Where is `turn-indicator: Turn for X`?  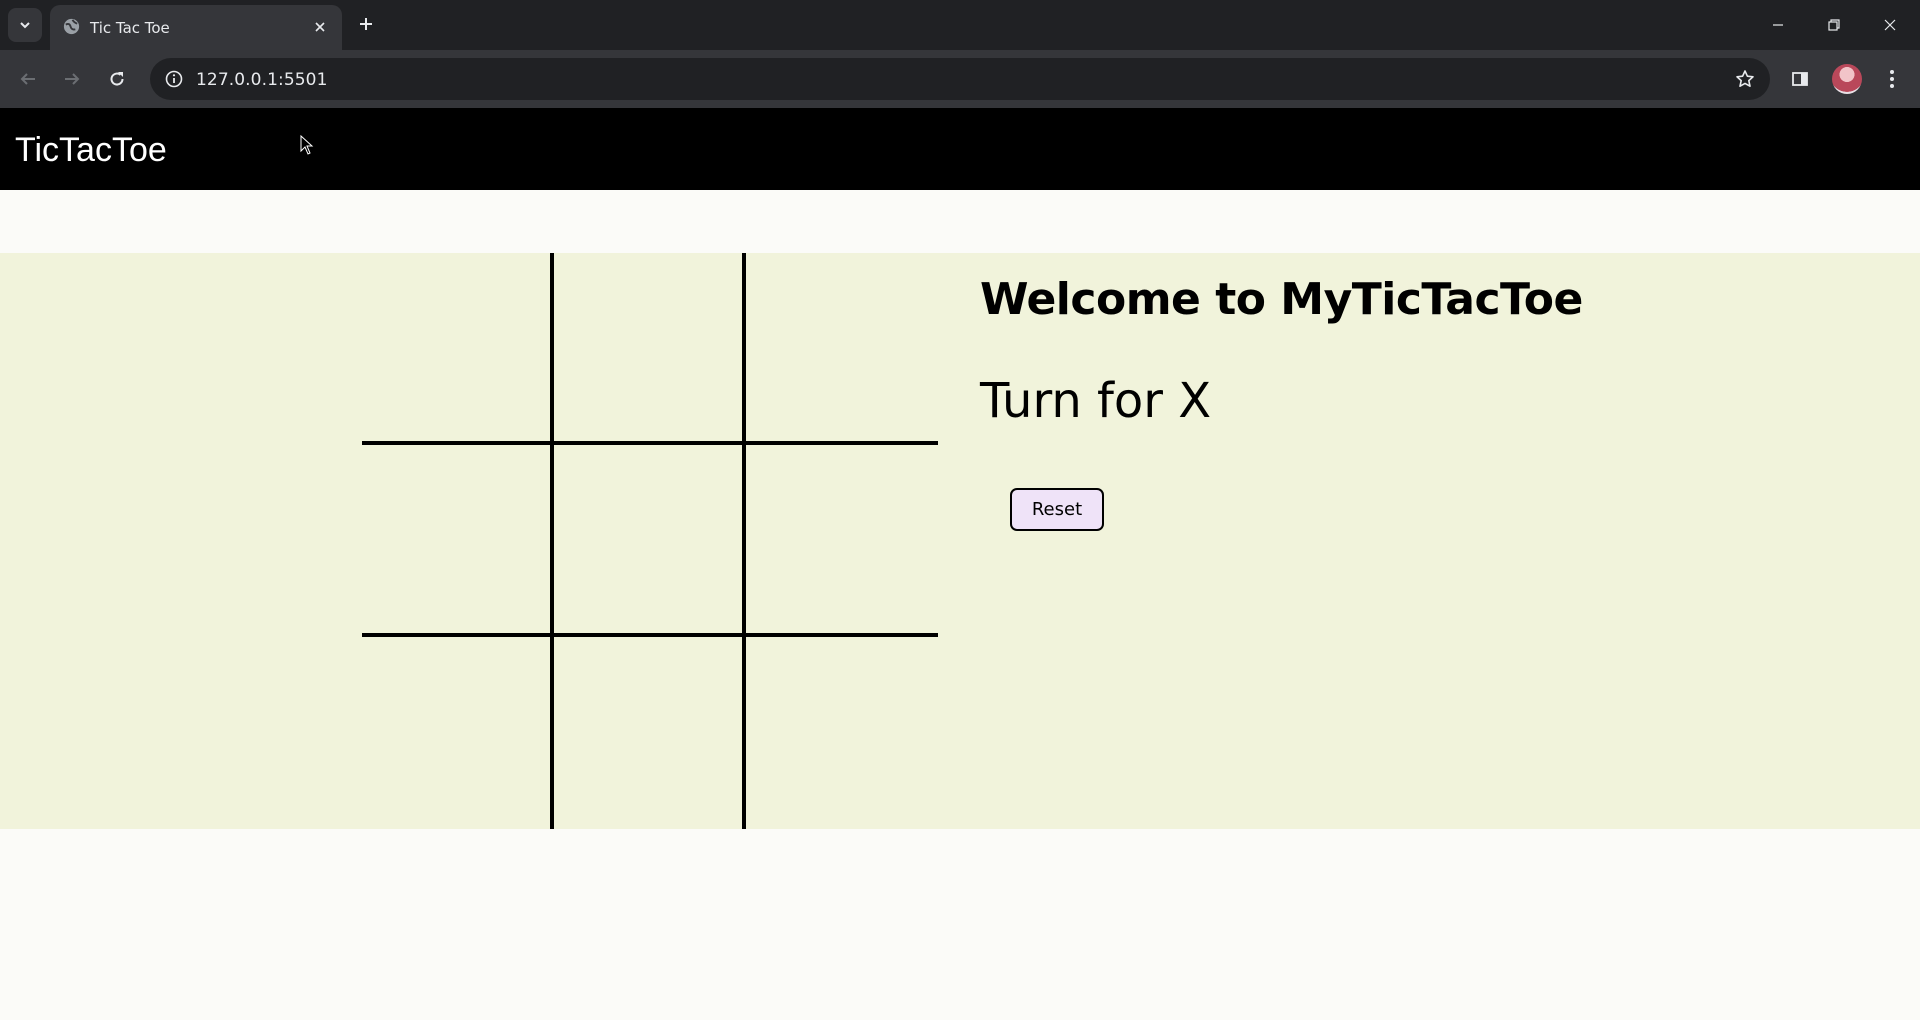 turn-indicator: Turn for X is located at coordinates (1096, 401).